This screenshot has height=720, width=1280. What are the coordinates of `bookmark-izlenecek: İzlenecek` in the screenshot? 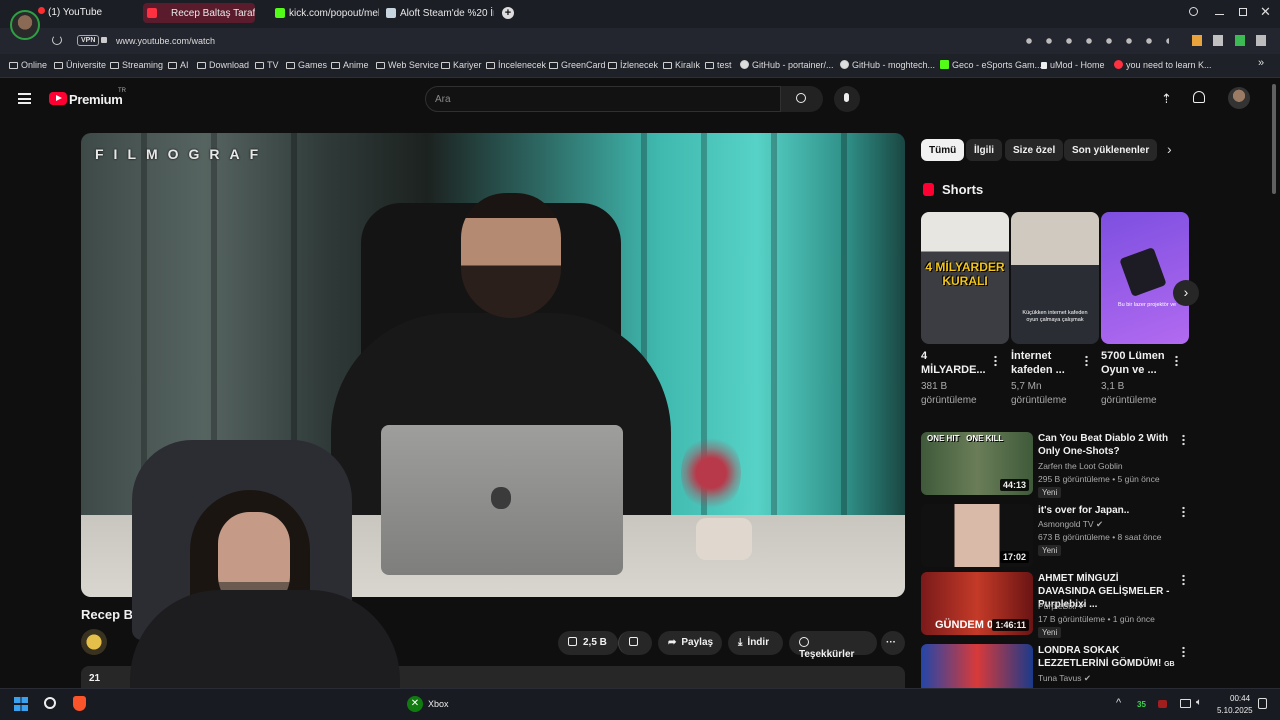 It's located at (633, 65).